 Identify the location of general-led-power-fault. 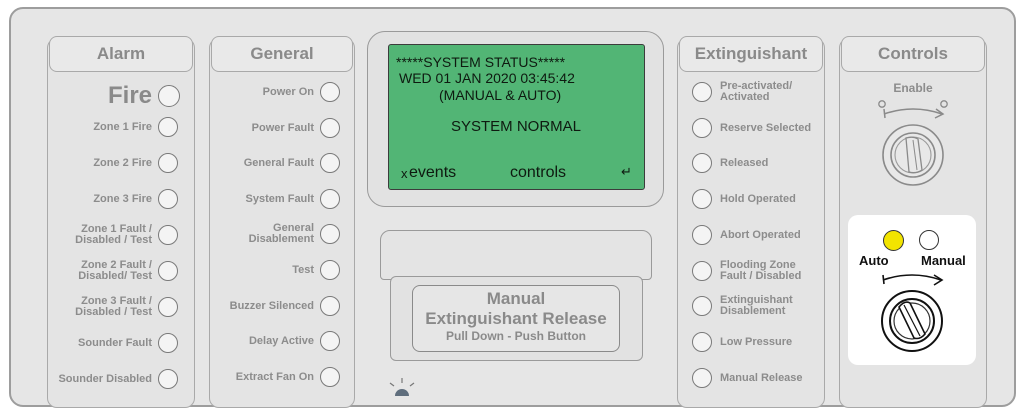
(330, 127).